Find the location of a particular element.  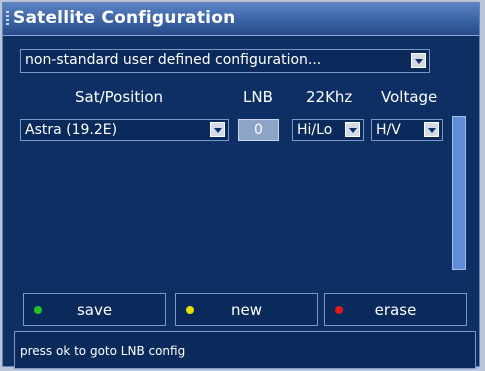

column-header-sat-position: Sat/Position is located at coordinates (119, 97).